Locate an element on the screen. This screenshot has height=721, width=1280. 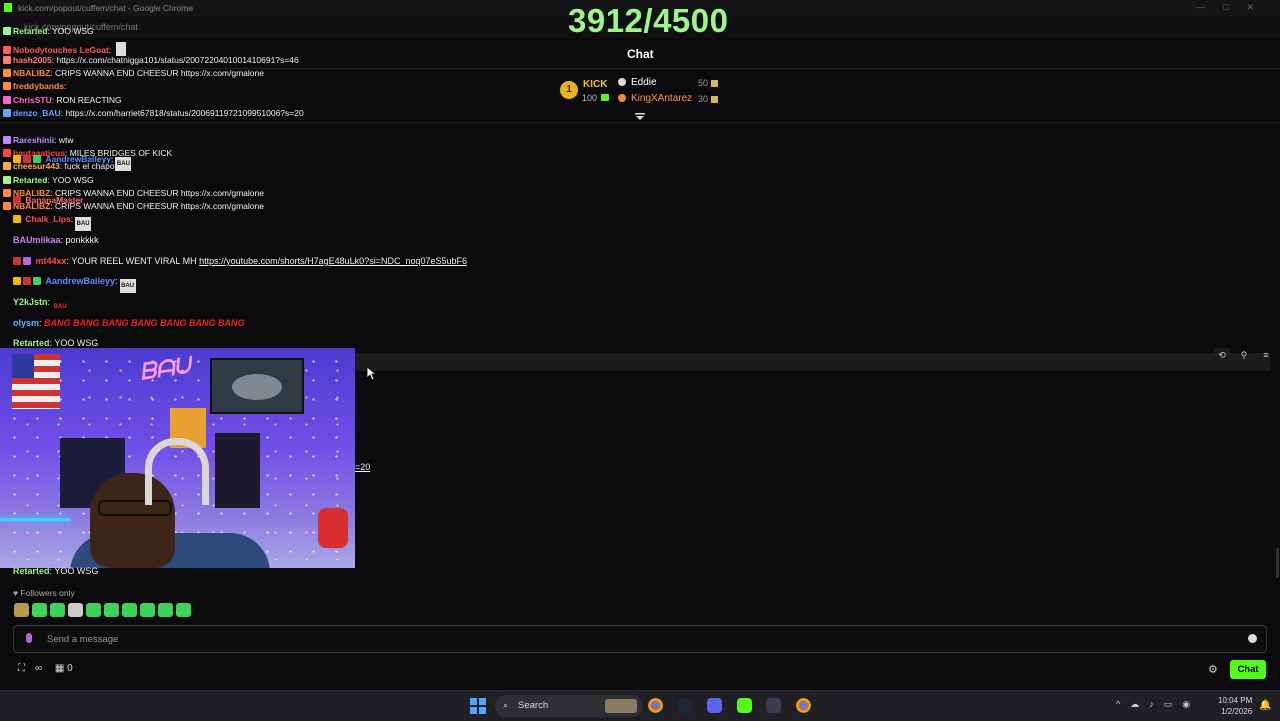
kick-app-icon is located at coordinates (744, 705).